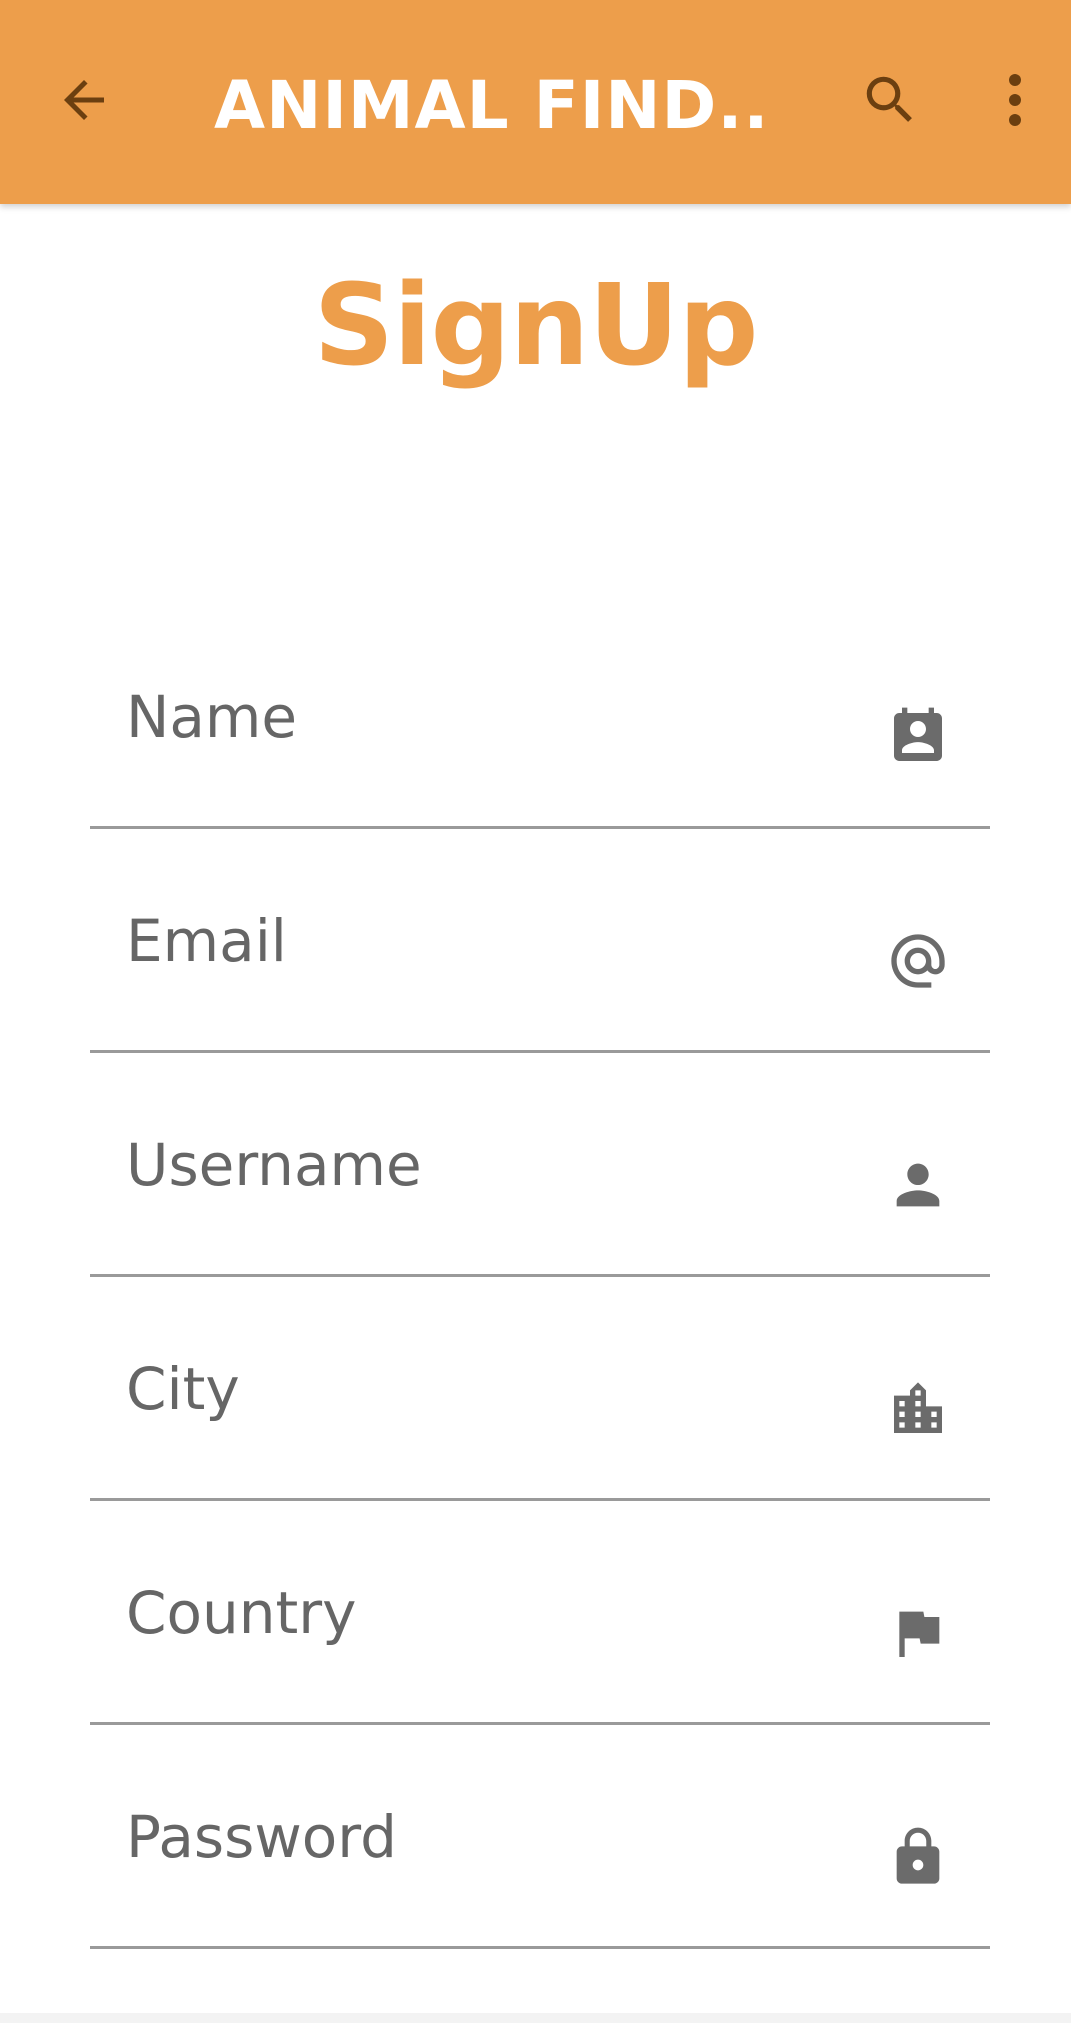 This screenshot has height=2023, width=1071. I want to click on more-options-button, so click(1015, 102).